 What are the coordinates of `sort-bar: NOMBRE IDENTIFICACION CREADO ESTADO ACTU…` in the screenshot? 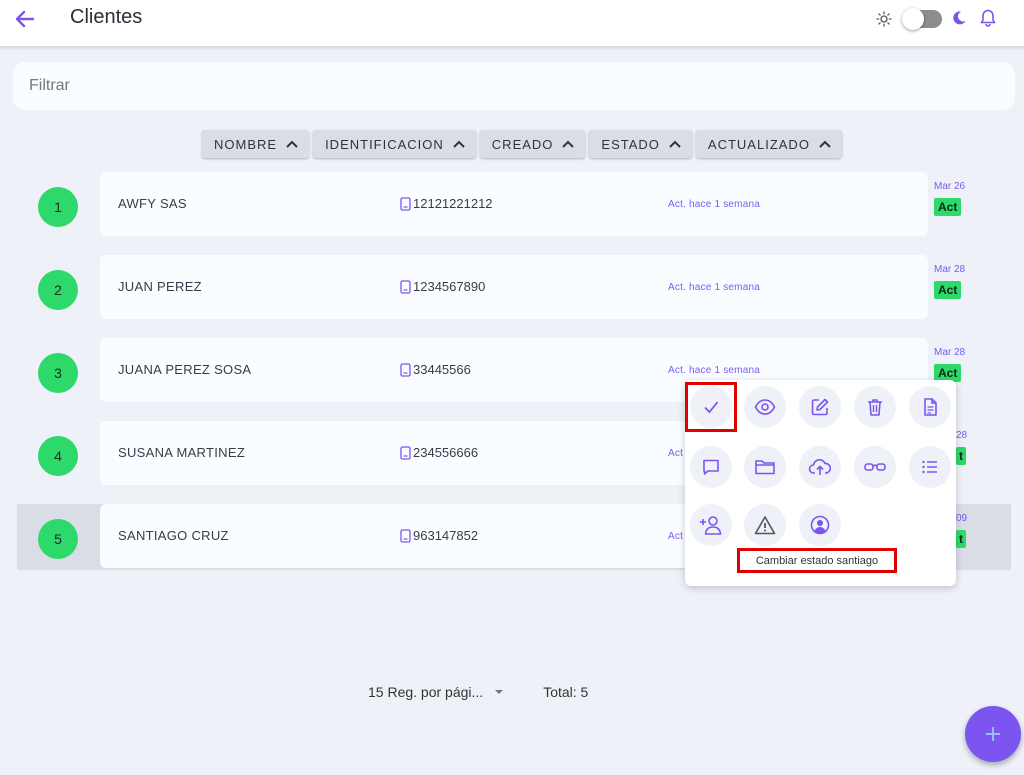 It's located at (522, 144).